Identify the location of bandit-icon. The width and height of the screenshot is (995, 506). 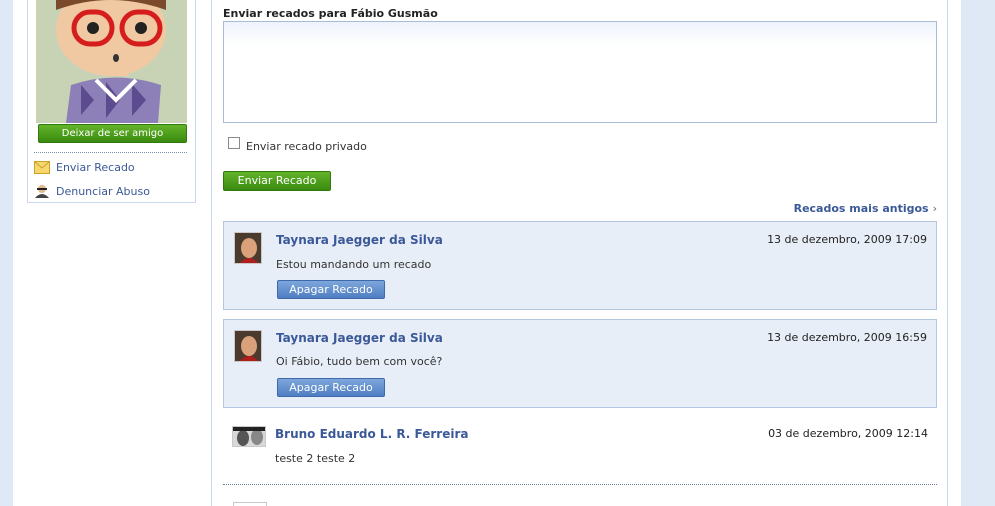
(42, 191).